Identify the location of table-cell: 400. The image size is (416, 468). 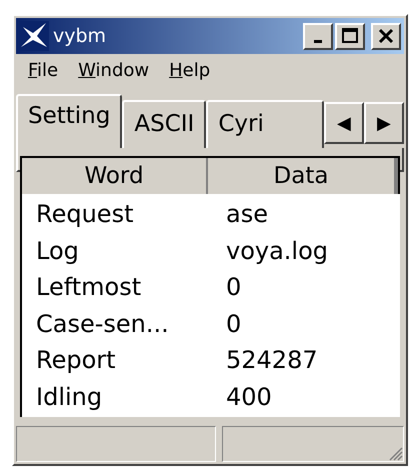
(249, 396).